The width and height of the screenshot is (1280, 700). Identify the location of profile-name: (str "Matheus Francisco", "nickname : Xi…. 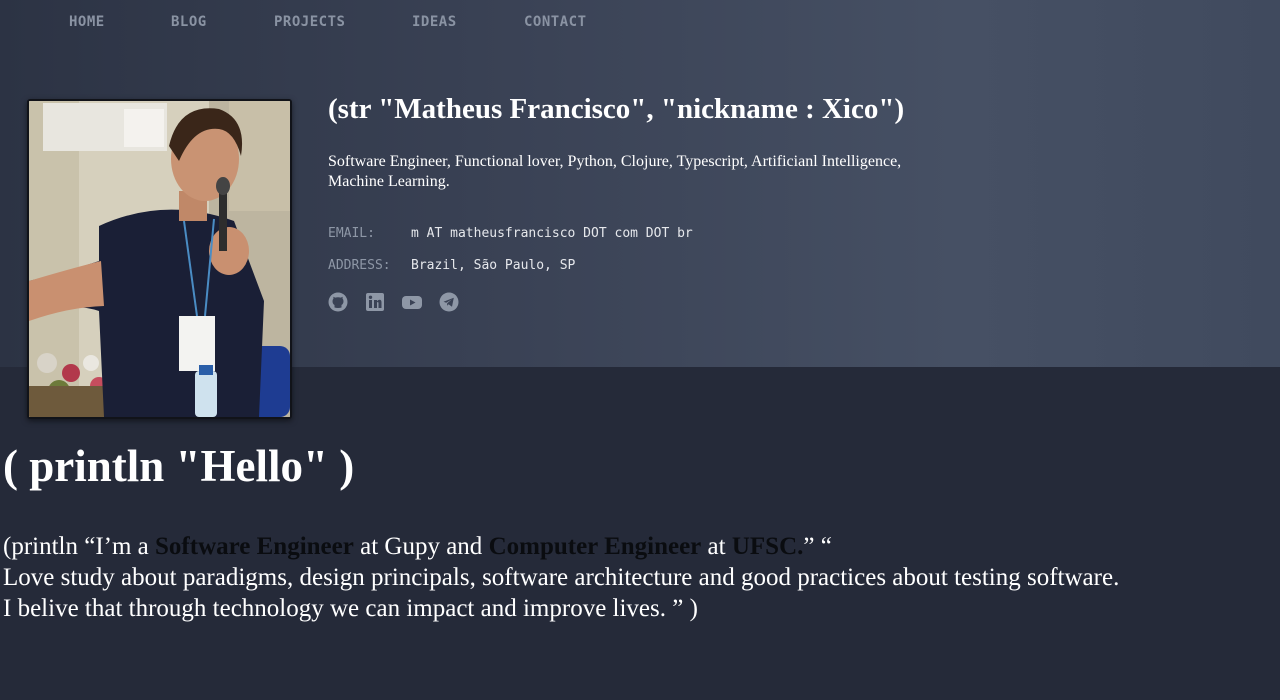
(616, 109).